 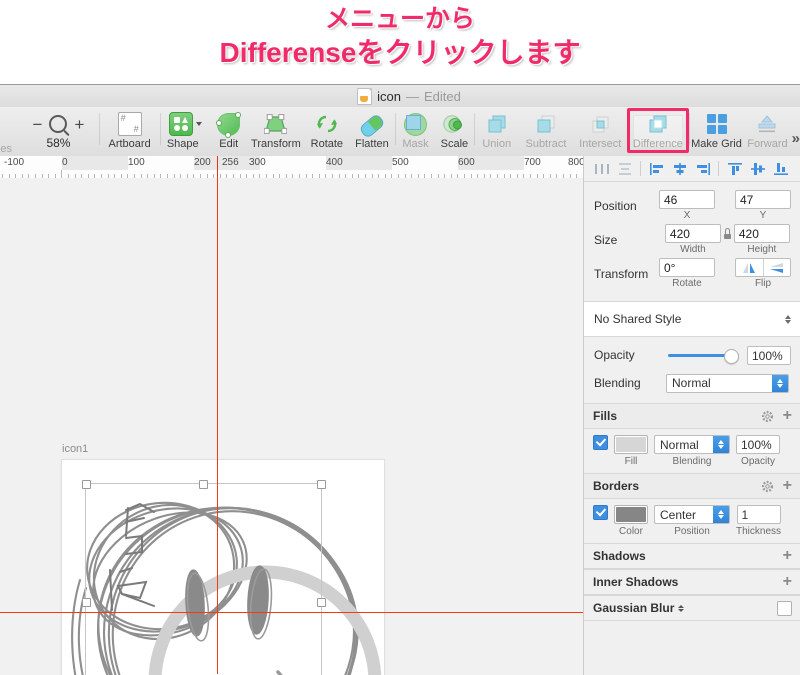 What do you see at coordinates (79, 124) in the screenshot?
I see `zoom-in-button: +` at bounding box center [79, 124].